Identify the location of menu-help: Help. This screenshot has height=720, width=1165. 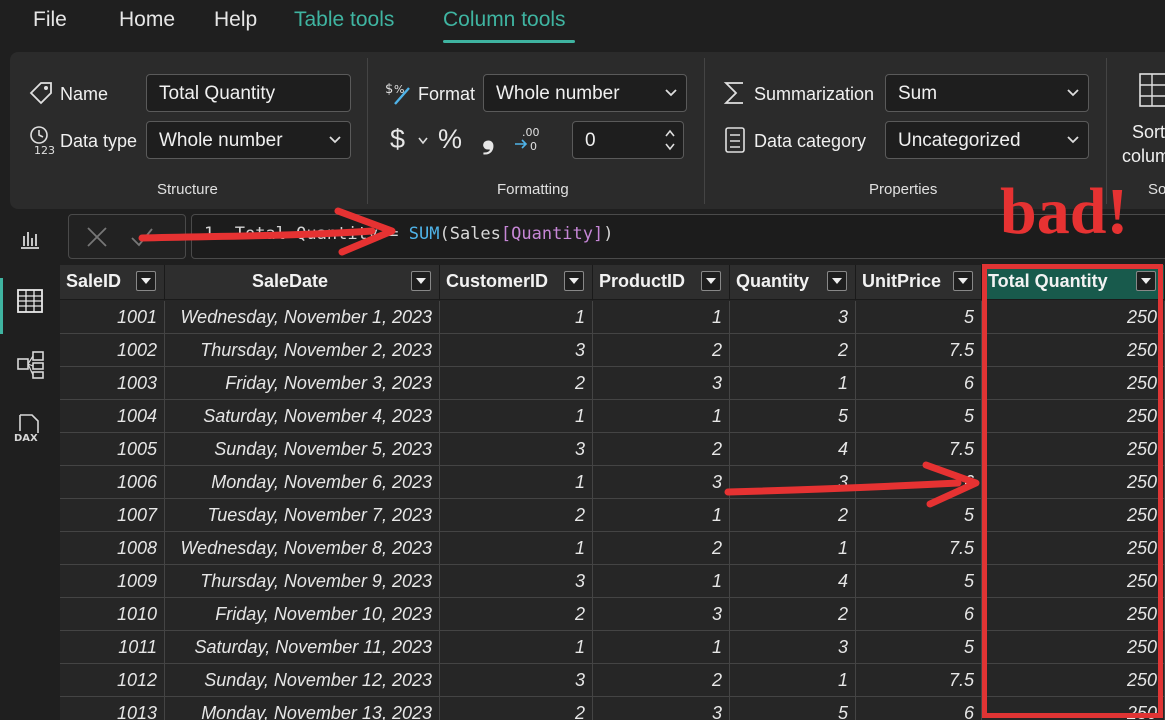
(235, 20).